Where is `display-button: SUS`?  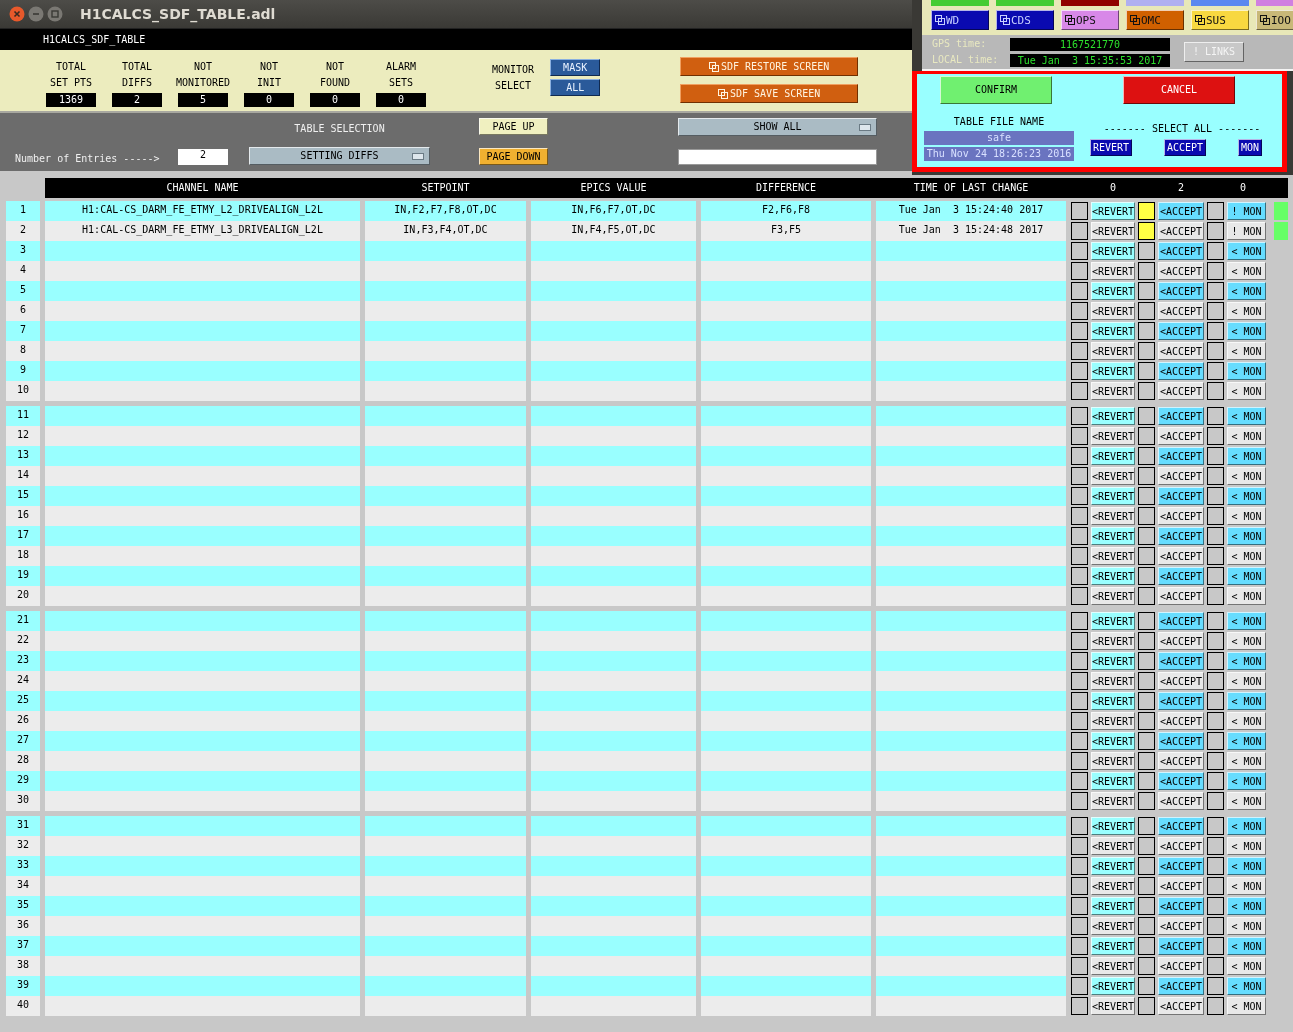 display-button: SUS is located at coordinates (1220, 20).